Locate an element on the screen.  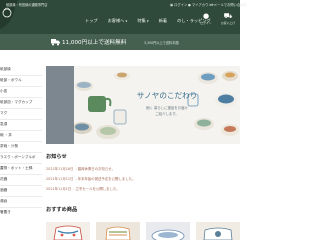
account-button: ● ログイン is located at coordinates (206, 21).